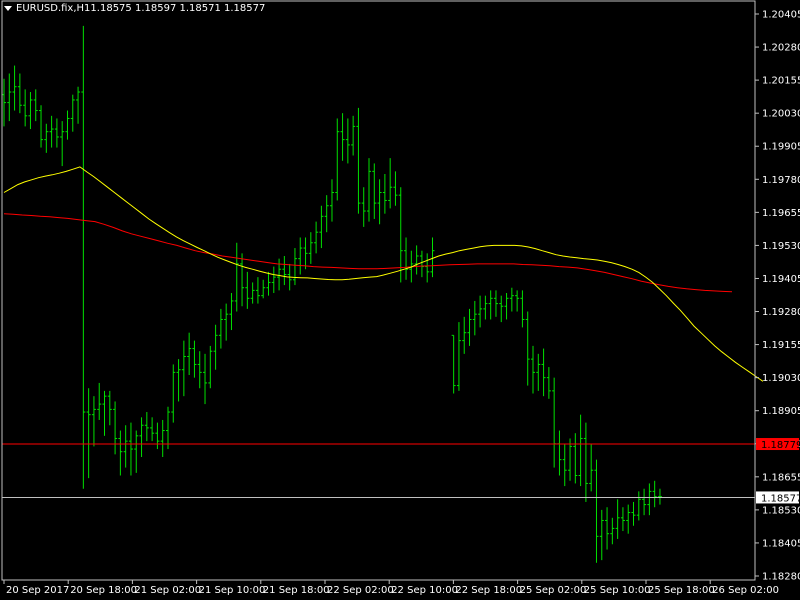  Describe the element at coordinates (8, 8) in the screenshot. I see `dropdown-arrow-icon` at that location.